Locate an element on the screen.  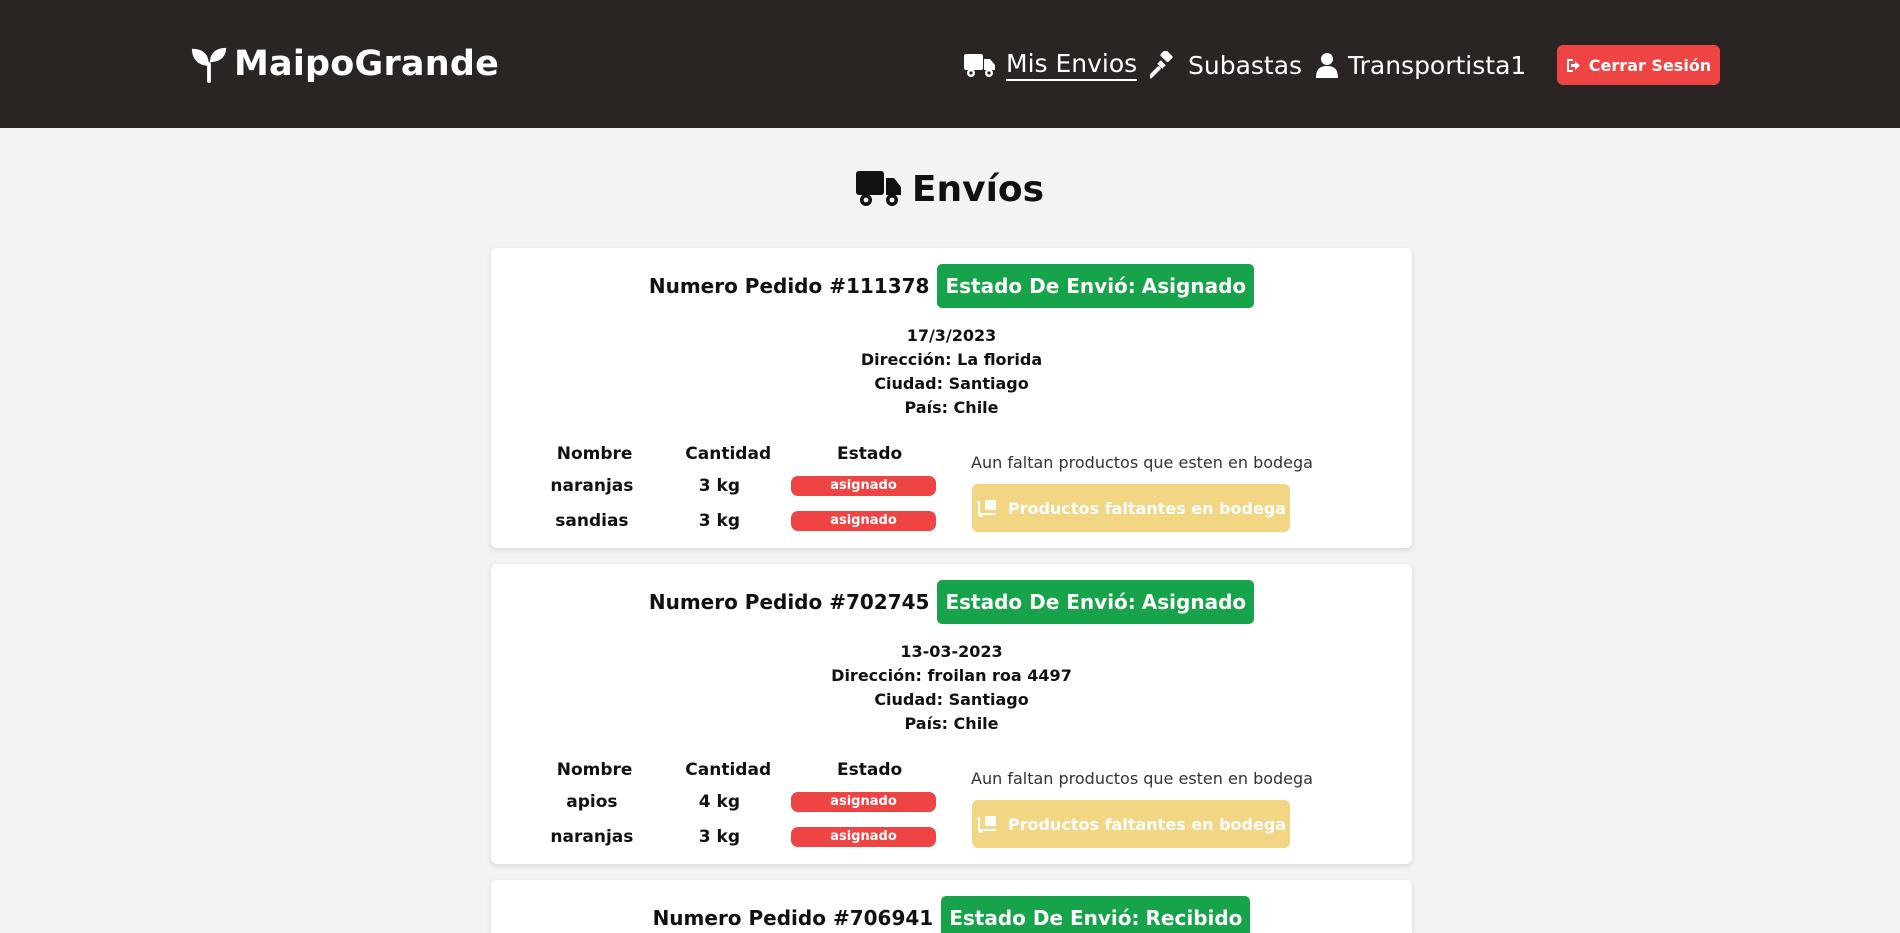
table-row: apios 4 kg asignado is located at coordinates (736, 801).